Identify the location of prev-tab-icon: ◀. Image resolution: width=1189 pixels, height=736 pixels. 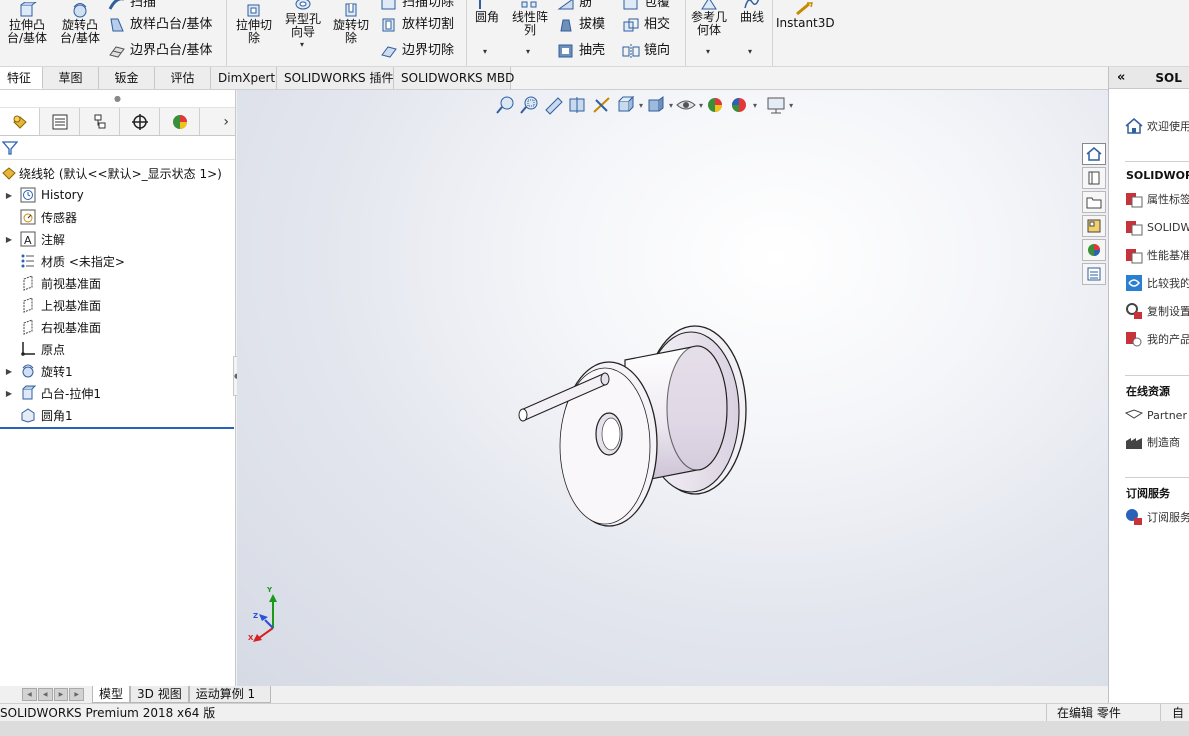
(45, 694).